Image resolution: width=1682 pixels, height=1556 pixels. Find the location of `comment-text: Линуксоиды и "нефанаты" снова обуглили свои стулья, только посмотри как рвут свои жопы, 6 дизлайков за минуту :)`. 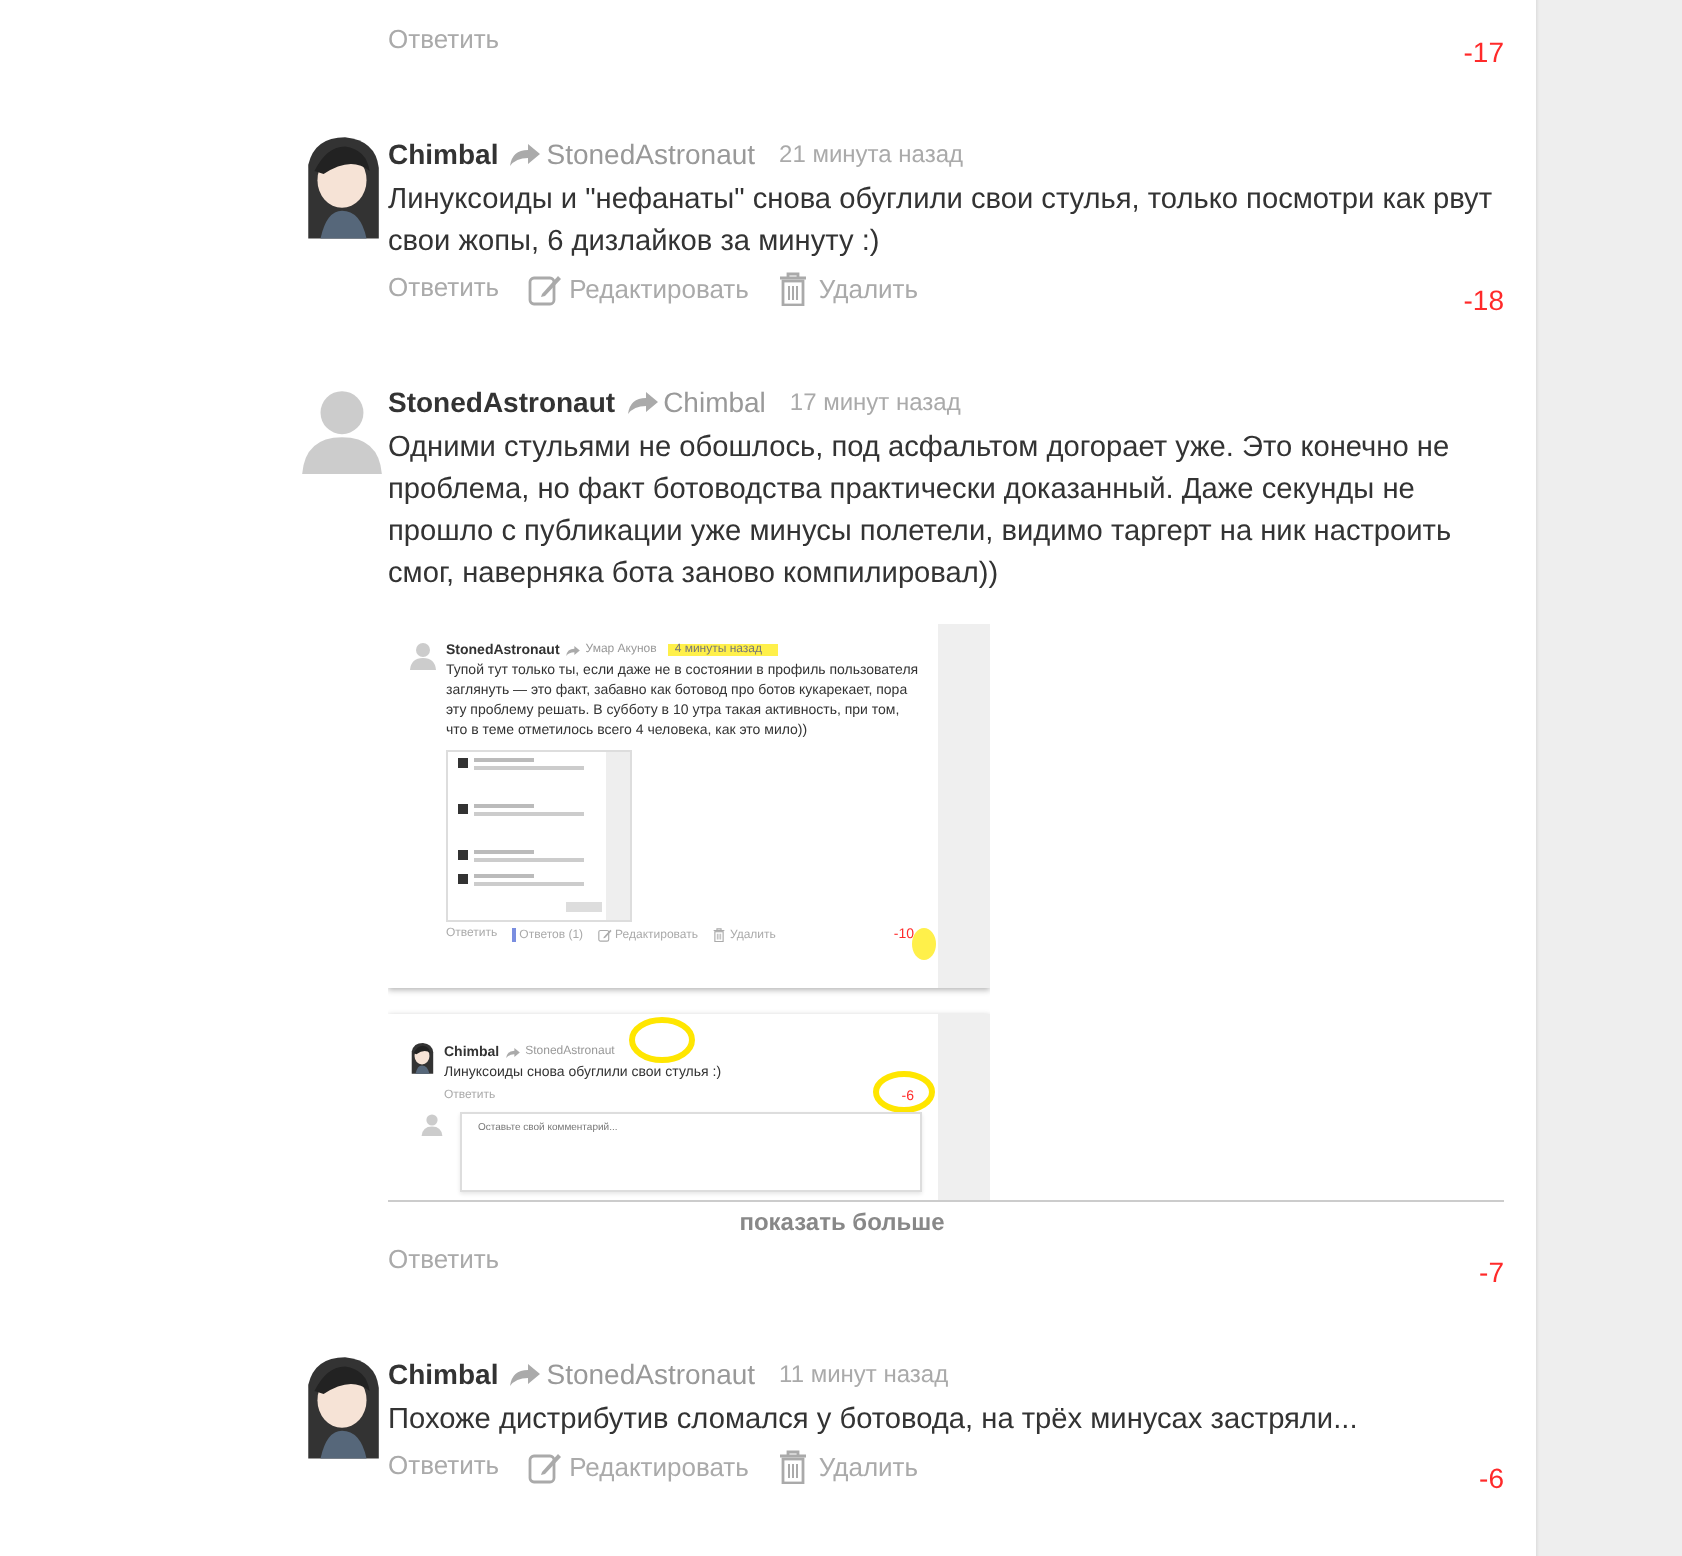

comment-text: Линуксоиды и "нефанаты" снова обуглили свои стулья, только посмотри как рвут свои жопы, 6 дизлайков за минуту :) is located at coordinates (941, 222).